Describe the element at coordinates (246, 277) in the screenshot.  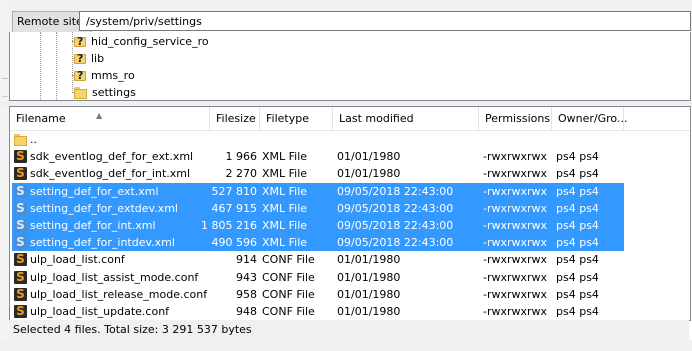
I see `file-size: 943` at that location.